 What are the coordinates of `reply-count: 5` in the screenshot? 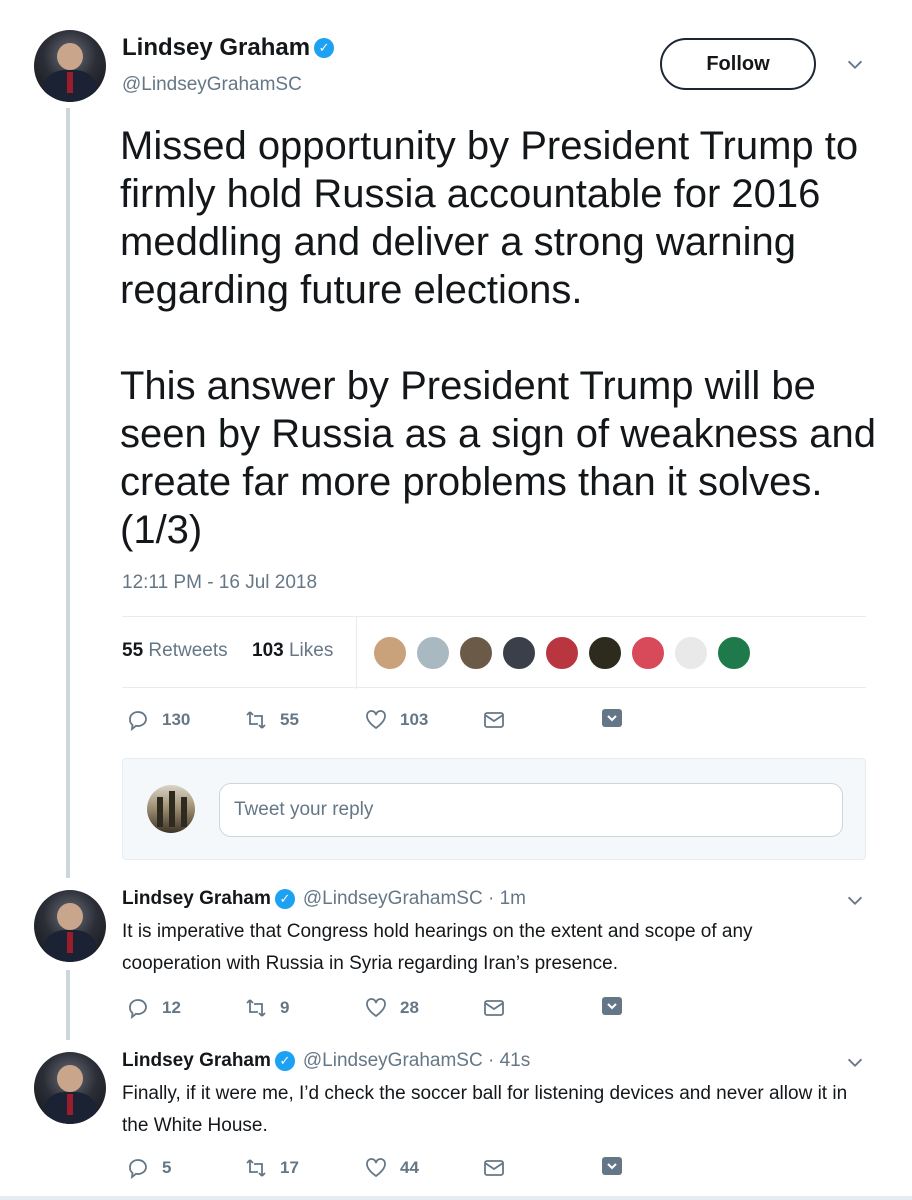 It's located at (167, 1167).